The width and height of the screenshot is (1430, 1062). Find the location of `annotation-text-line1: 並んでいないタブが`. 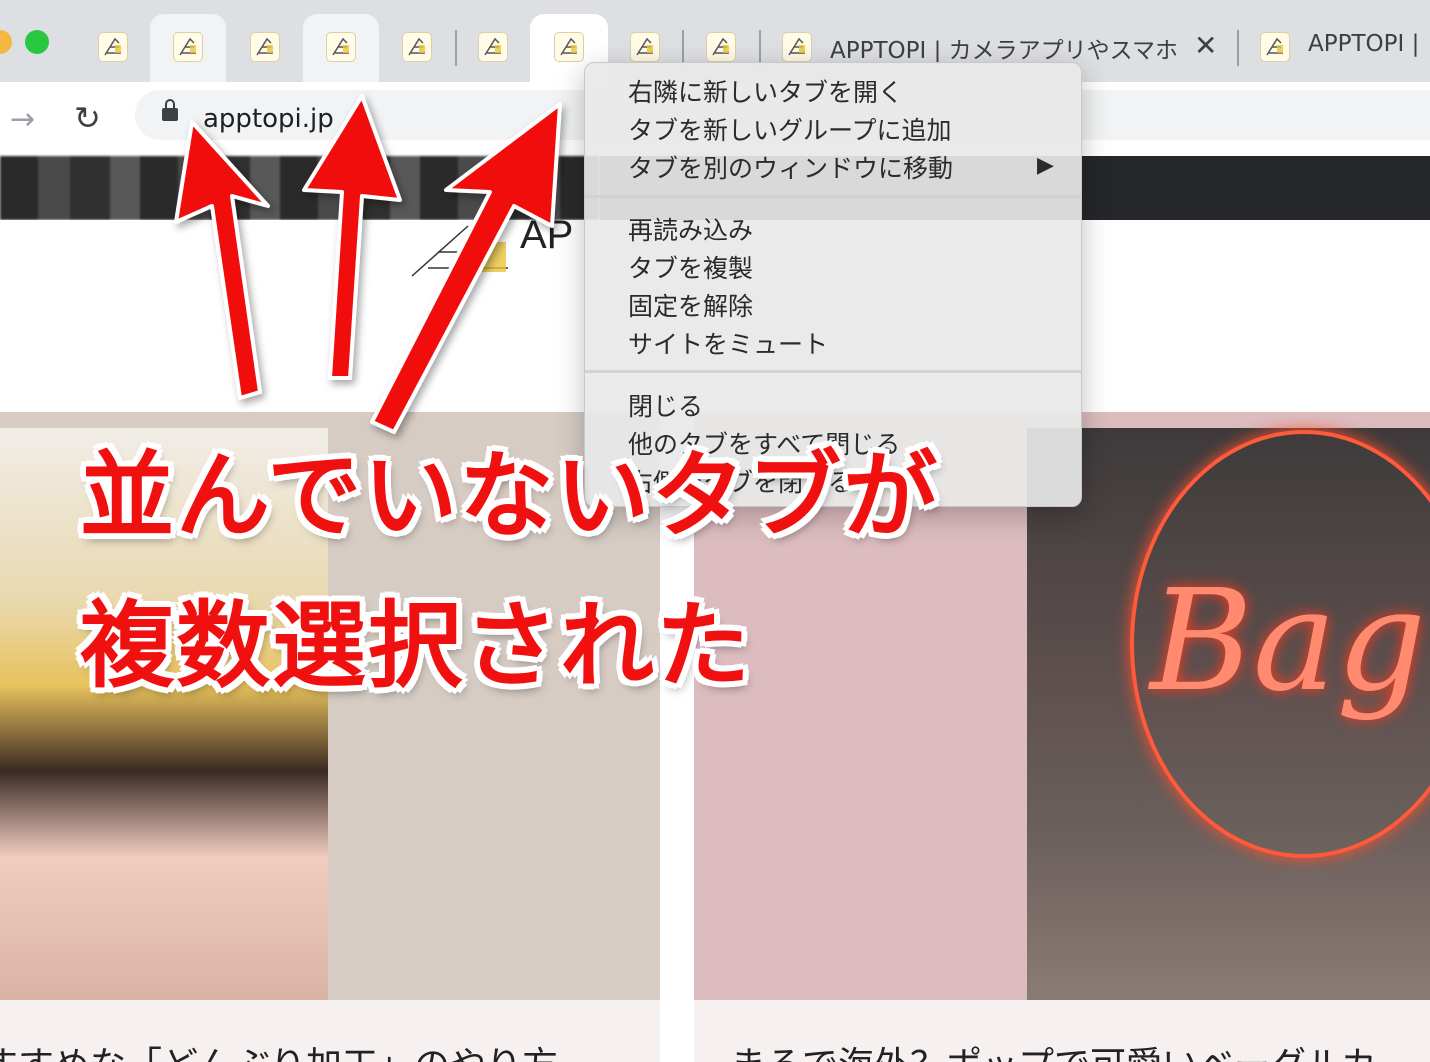

annotation-text-line1: 並んでいないタブが is located at coordinates (510, 496).